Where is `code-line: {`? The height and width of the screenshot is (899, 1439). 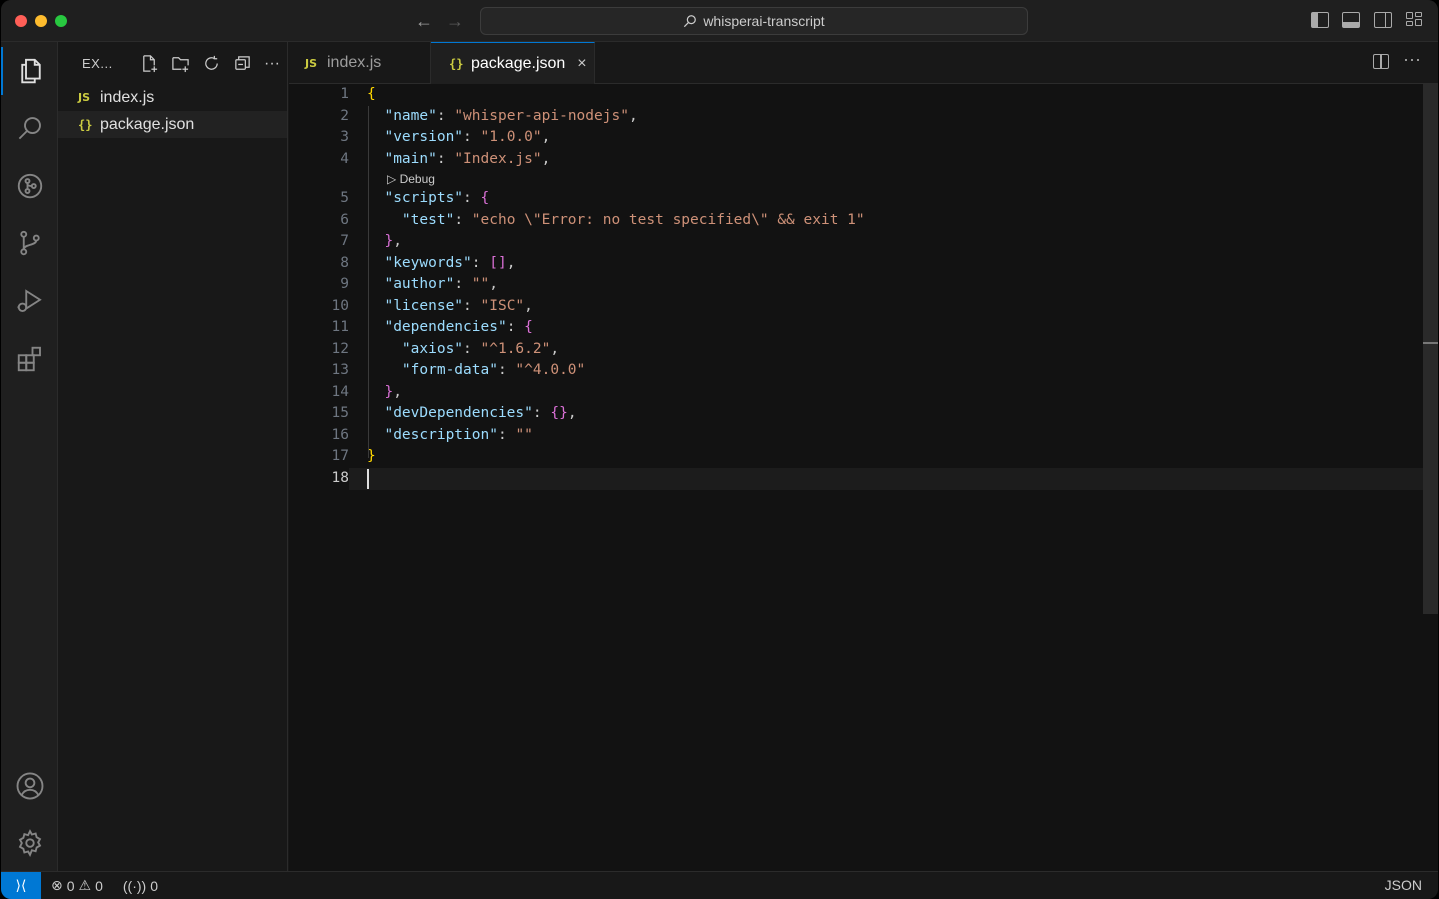
code-line: { is located at coordinates (616, 95).